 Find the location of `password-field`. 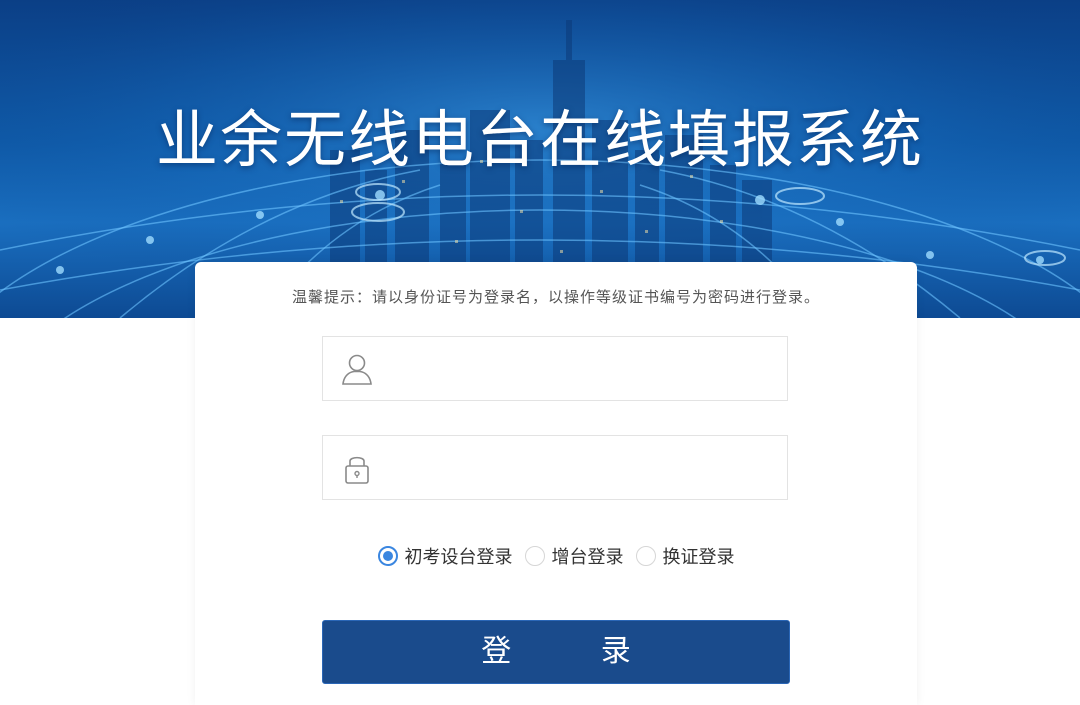

password-field is located at coordinates (555, 468).